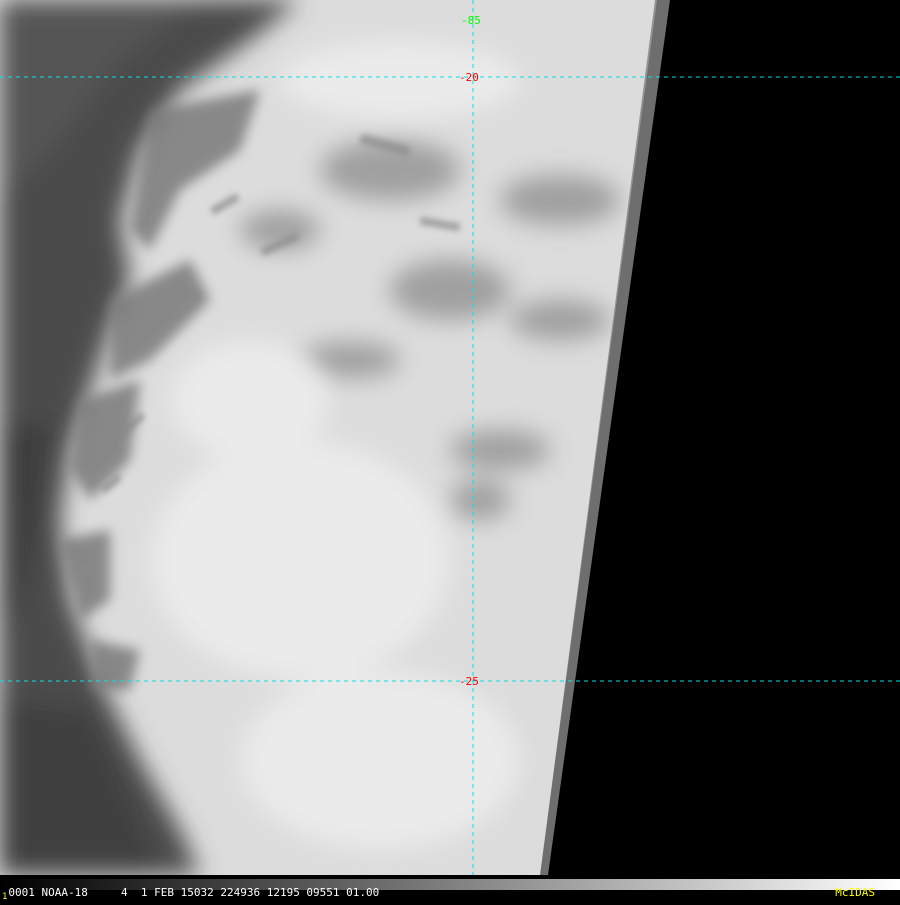 This screenshot has width=900, height=905. I want to click on frame-number: 1, so click(5, 897).